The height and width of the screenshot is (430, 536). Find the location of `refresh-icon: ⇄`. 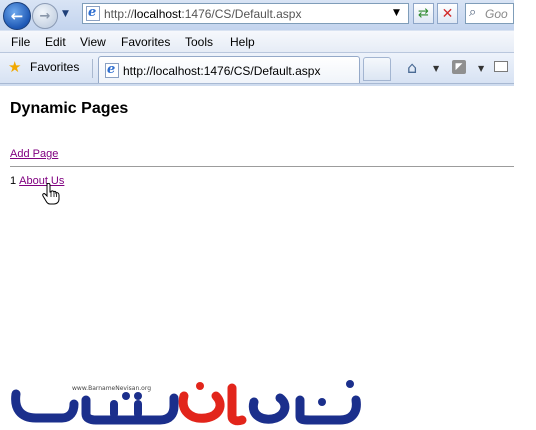

refresh-icon: ⇄ is located at coordinates (423, 13).